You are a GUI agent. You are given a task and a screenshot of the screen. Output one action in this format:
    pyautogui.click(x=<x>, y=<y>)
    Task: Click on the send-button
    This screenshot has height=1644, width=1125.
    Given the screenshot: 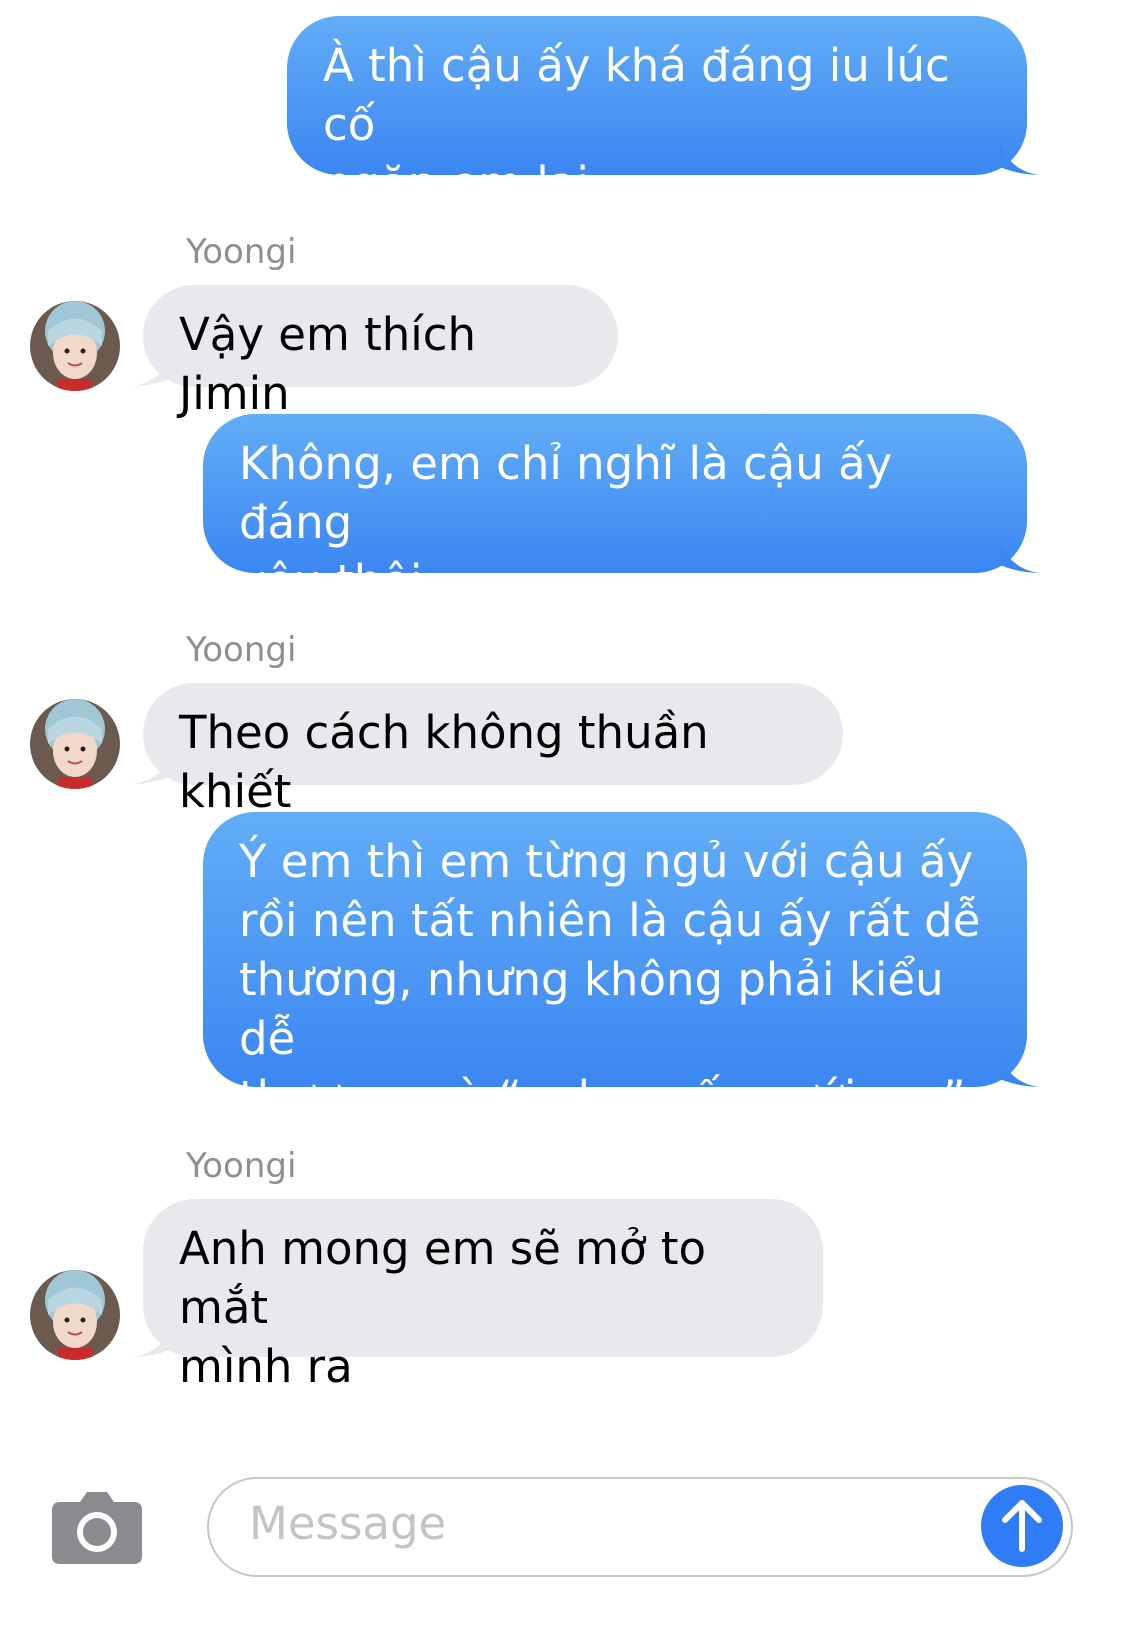 What is the action you would take?
    pyautogui.click(x=1022, y=1526)
    